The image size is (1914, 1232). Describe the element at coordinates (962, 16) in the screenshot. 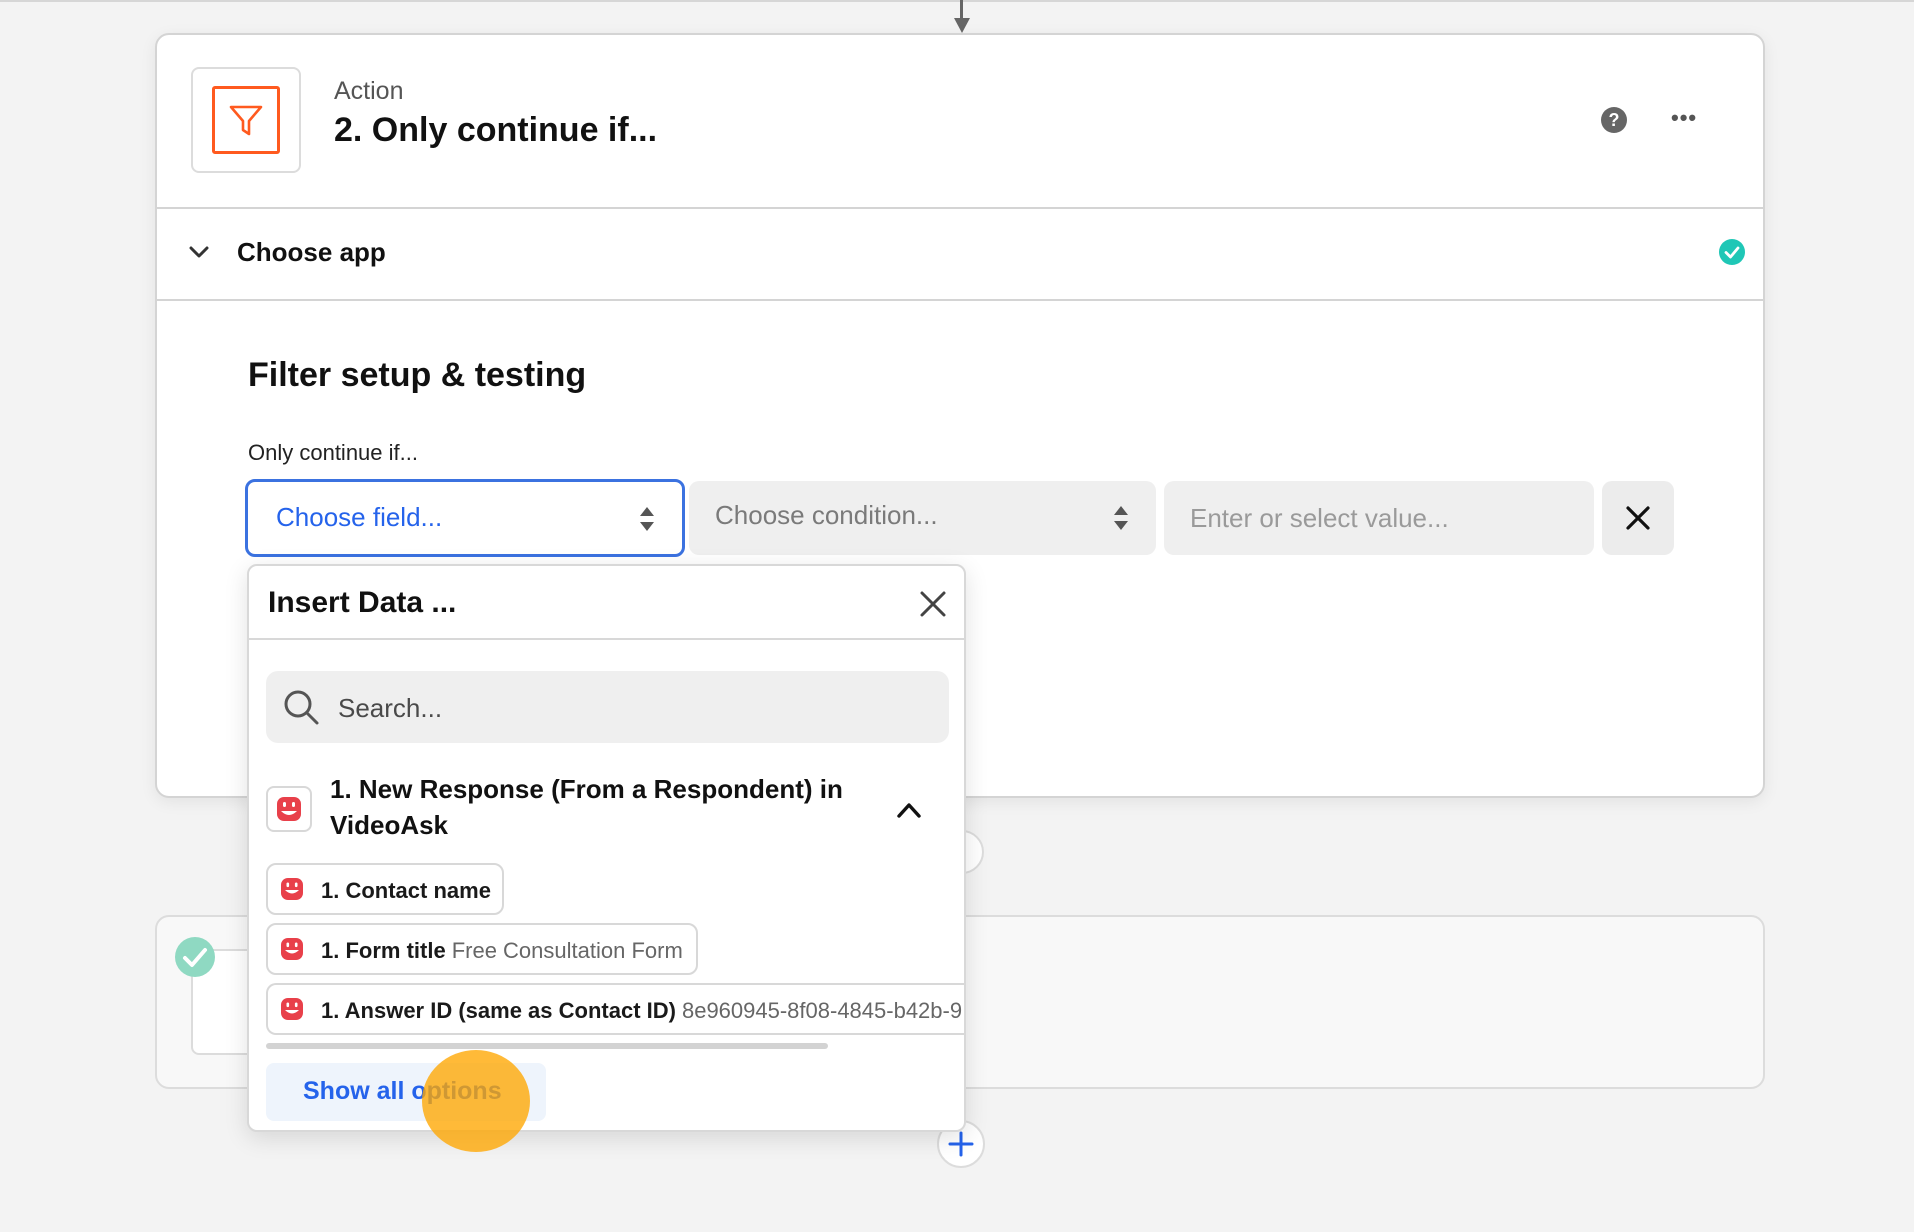

I see `flow-arrow-icon` at that location.